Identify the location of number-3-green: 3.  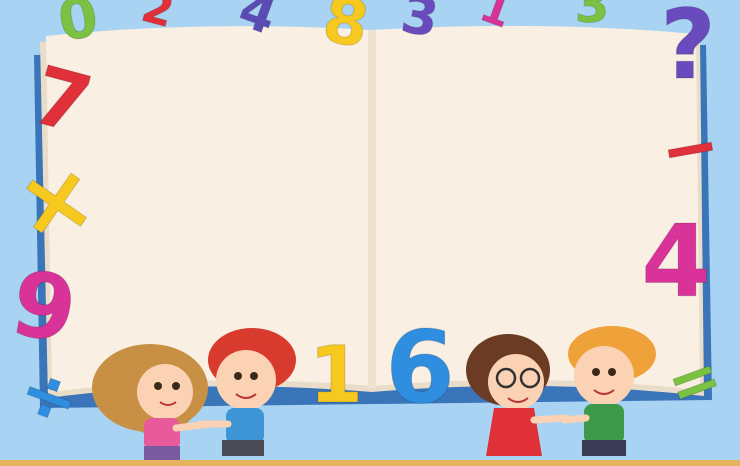
(592, 17).